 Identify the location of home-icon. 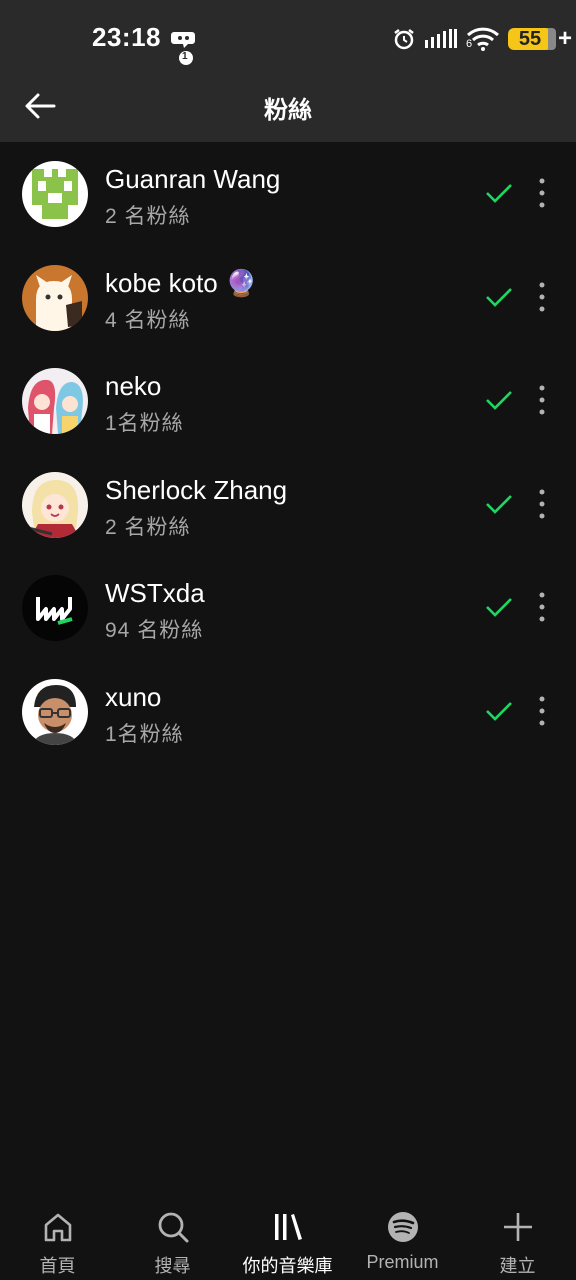
(57, 1227).